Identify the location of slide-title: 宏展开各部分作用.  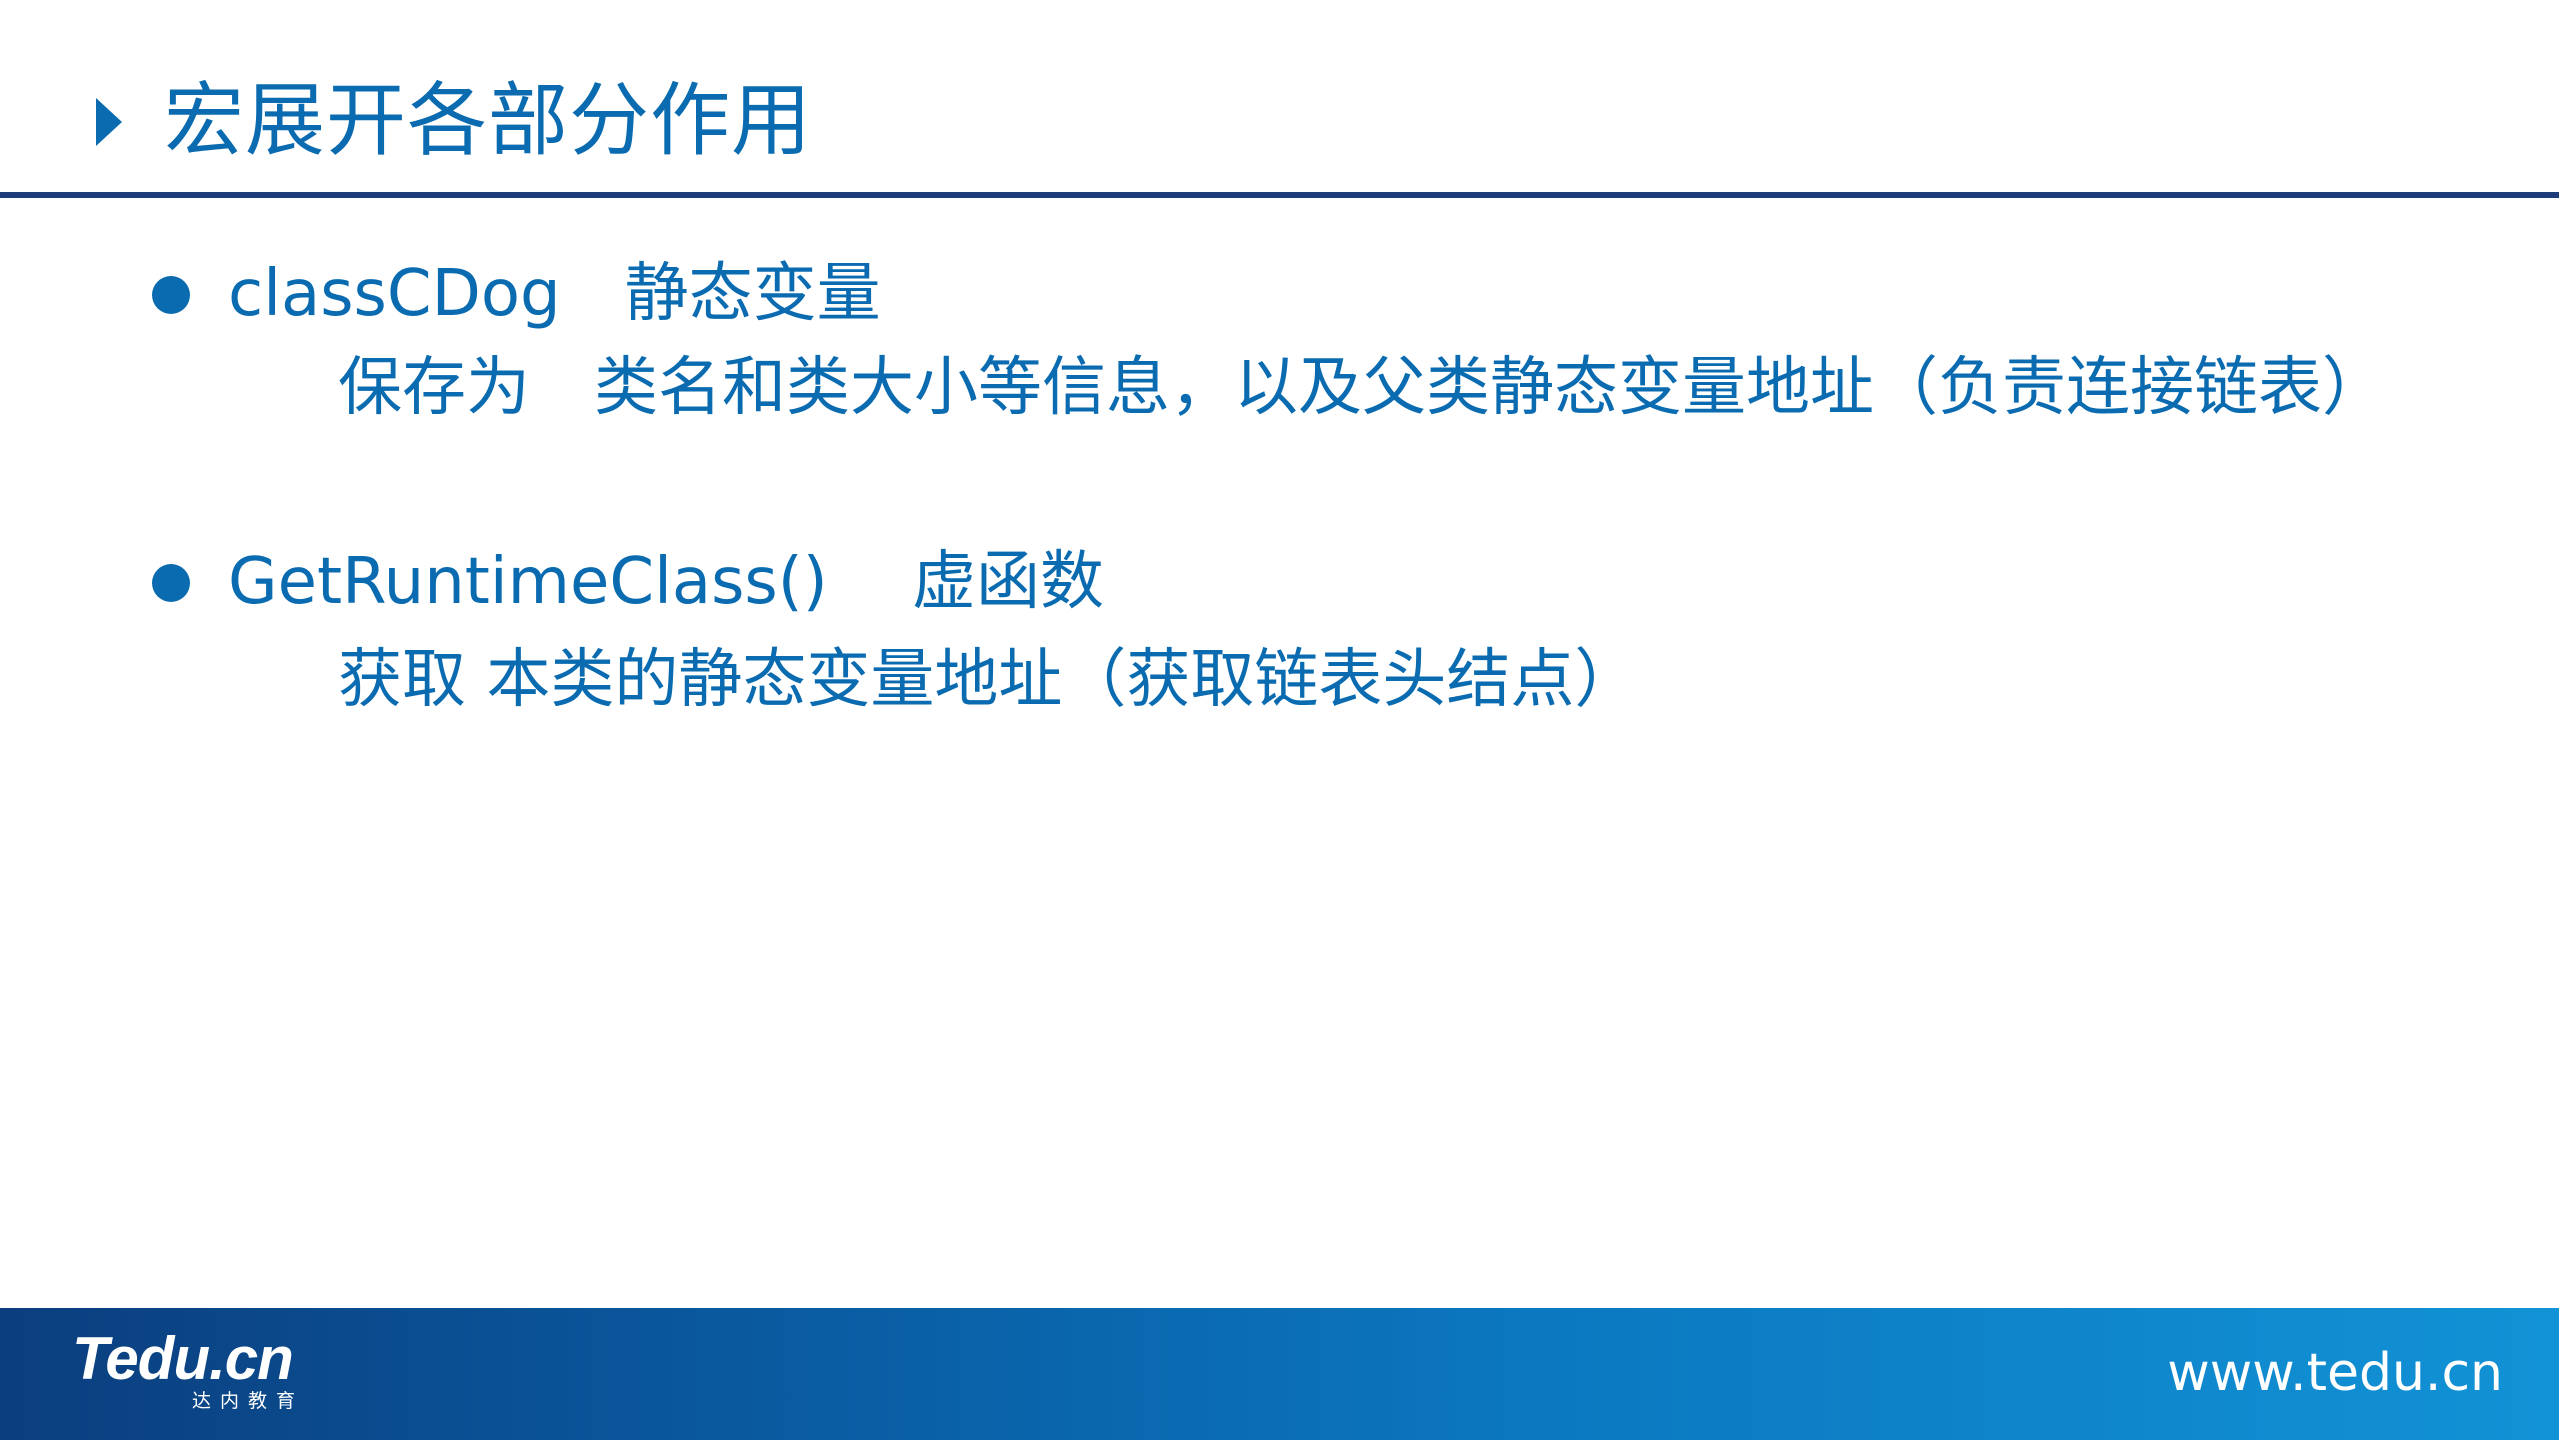
(488, 120).